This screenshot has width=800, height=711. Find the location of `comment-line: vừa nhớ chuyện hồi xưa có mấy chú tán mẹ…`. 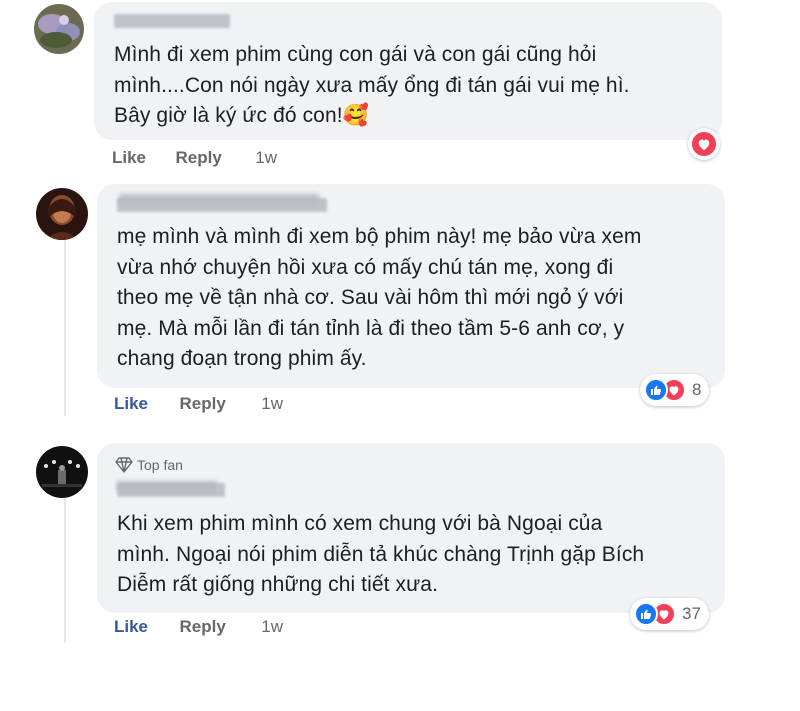

comment-line: vừa nhớ chuyện hồi xưa có mấy chú tán mẹ… is located at coordinates (365, 267).